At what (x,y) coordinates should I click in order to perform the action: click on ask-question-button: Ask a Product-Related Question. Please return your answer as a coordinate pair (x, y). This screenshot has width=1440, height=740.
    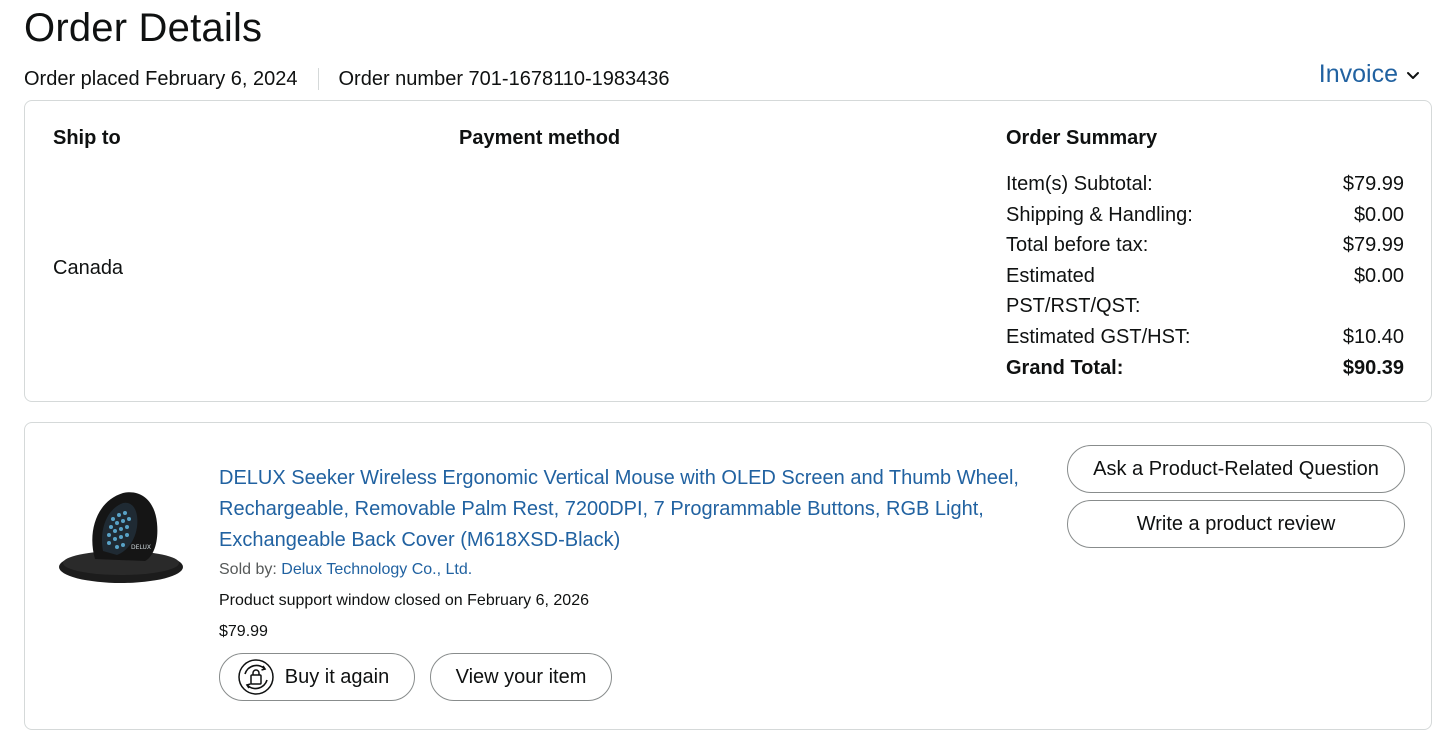
    Looking at the image, I should click on (1236, 469).